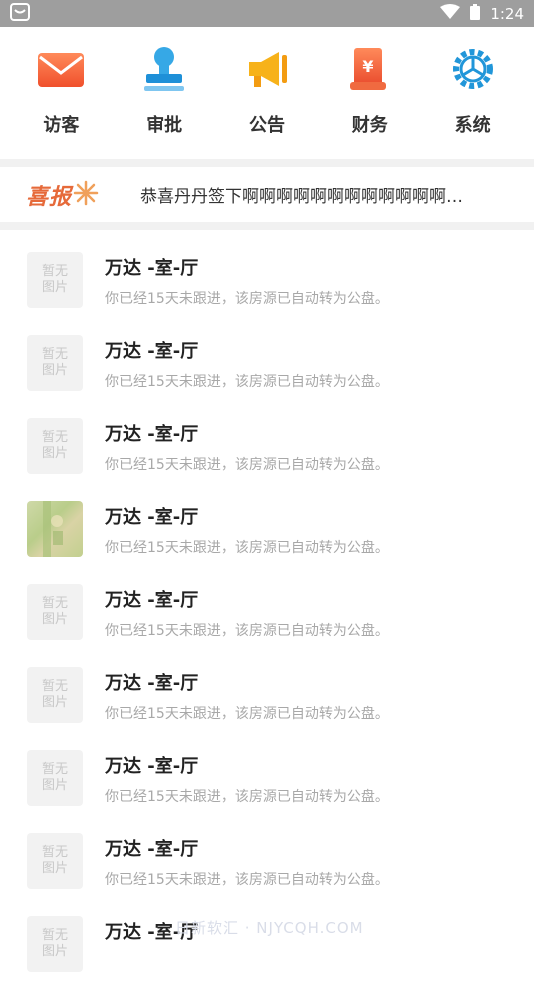 This screenshot has width=534, height=989. I want to click on status-bar: 1:24, so click(267, 13).